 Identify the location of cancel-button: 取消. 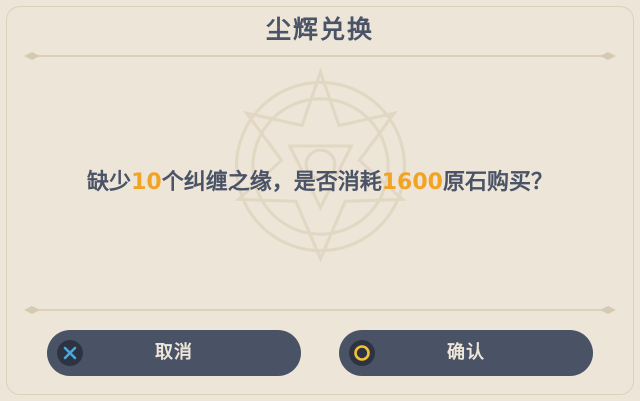
(174, 353).